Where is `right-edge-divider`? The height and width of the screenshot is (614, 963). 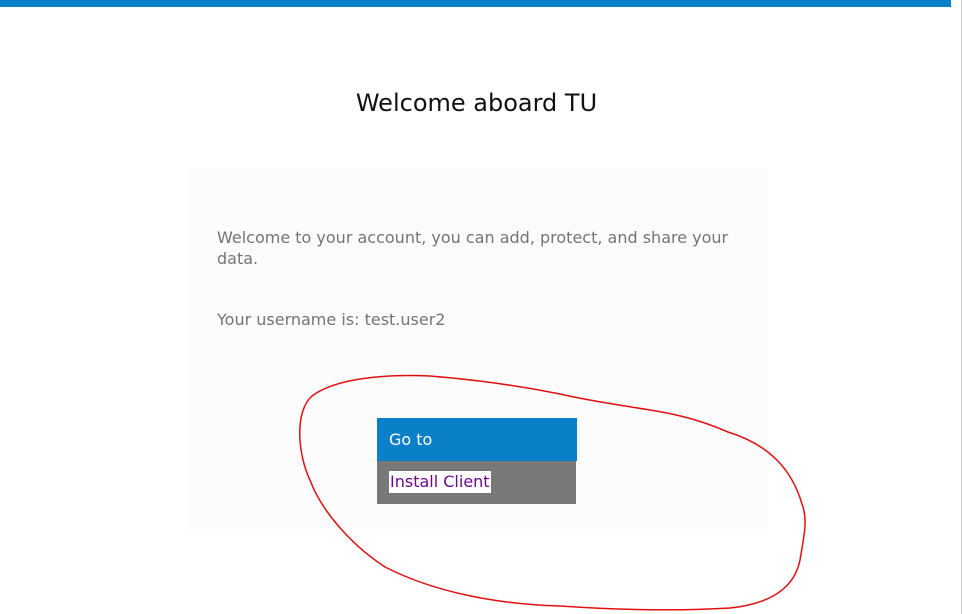 right-edge-divider is located at coordinates (961, 307).